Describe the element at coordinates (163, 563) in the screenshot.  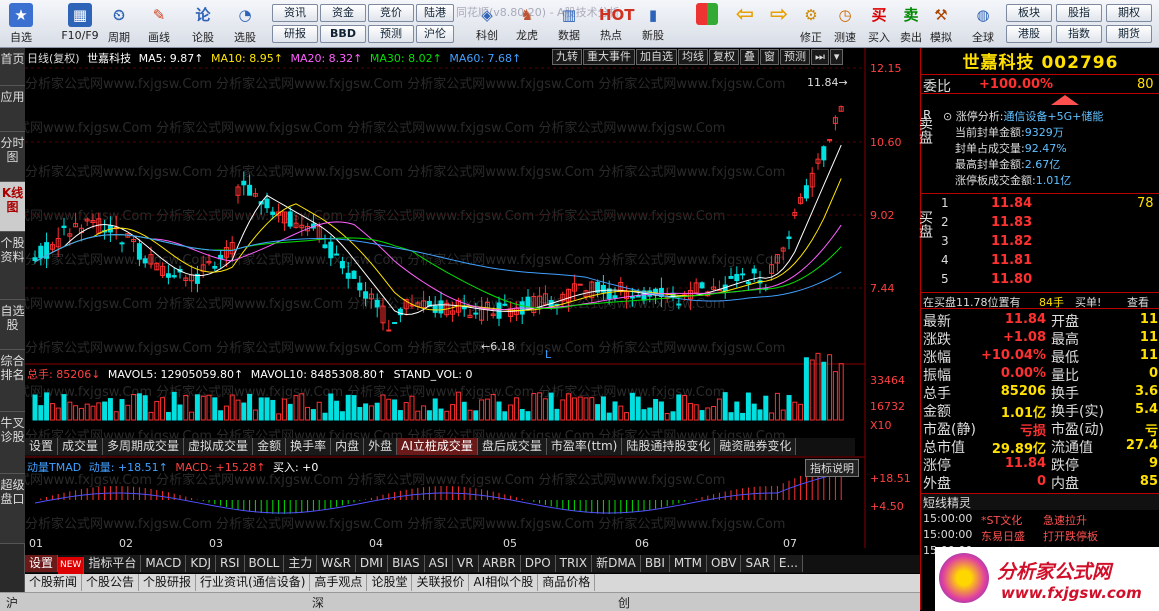
I see `indicator-tab: MACD` at that location.